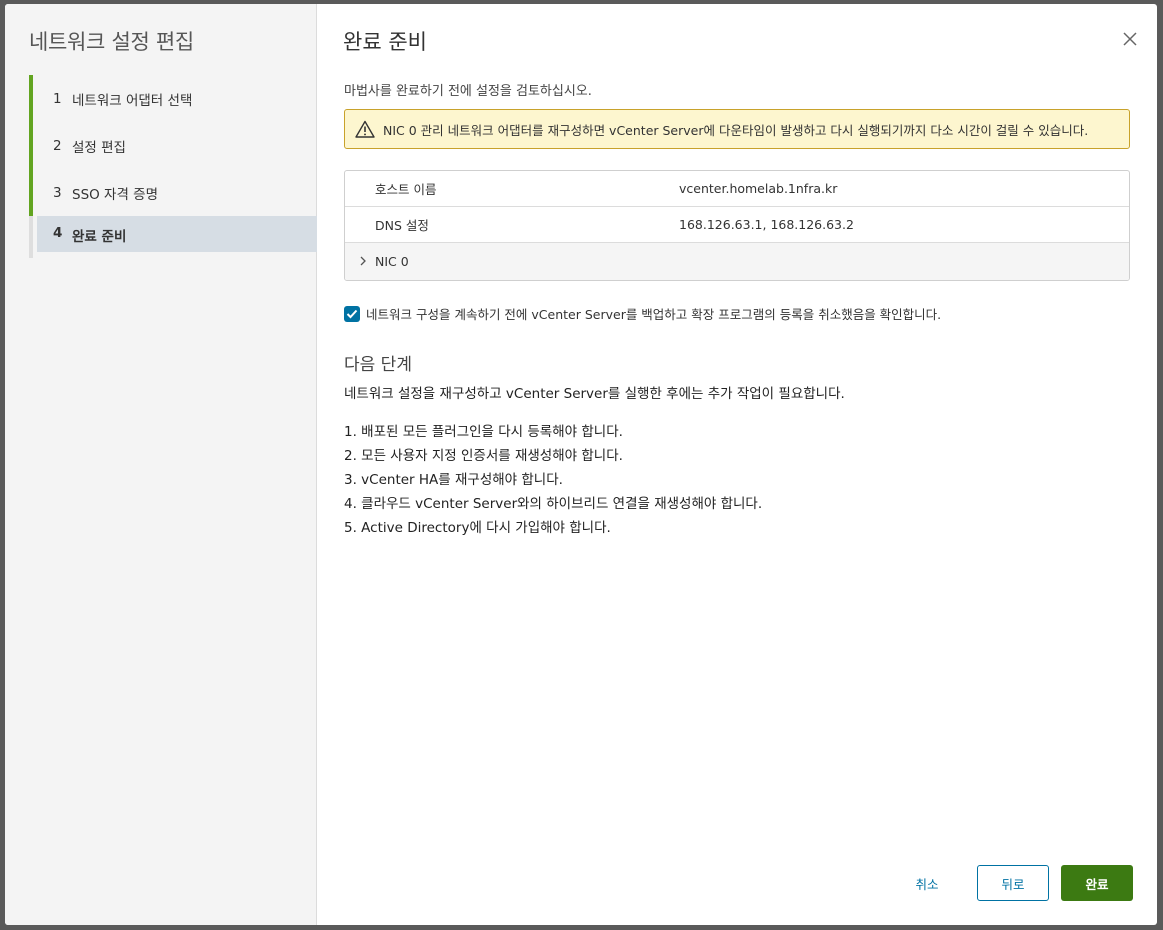  I want to click on back-button: 뒤로, so click(1013, 883).